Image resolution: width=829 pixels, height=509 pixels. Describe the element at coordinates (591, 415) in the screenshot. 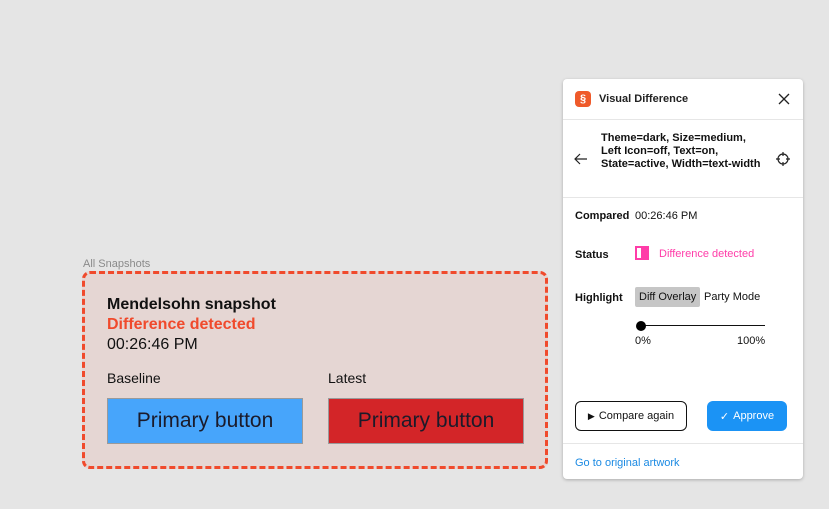

I see `play-icon: ▶` at that location.